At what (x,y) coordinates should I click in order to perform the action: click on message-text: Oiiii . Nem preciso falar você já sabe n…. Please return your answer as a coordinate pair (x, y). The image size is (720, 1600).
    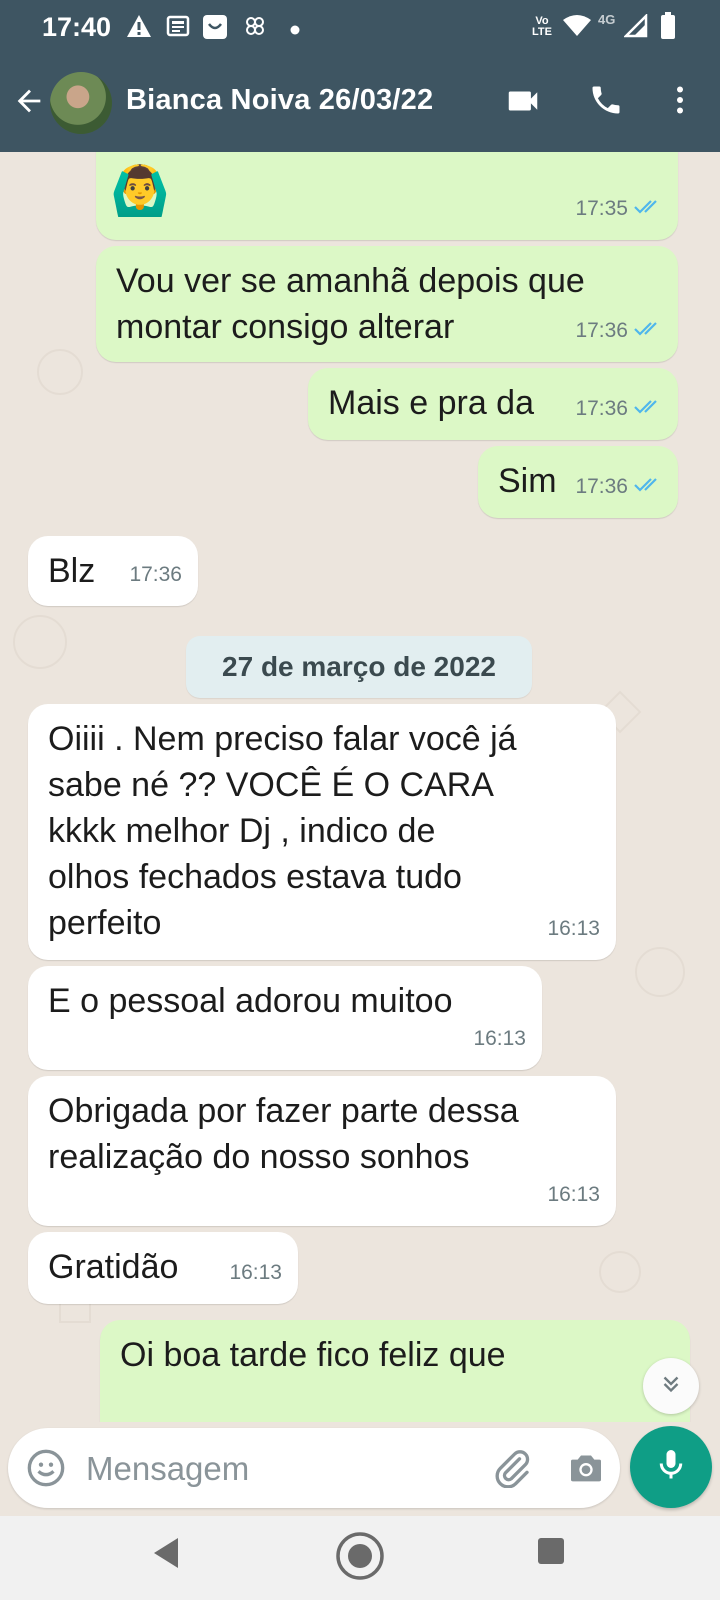
    Looking at the image, I should click on (282, 831).